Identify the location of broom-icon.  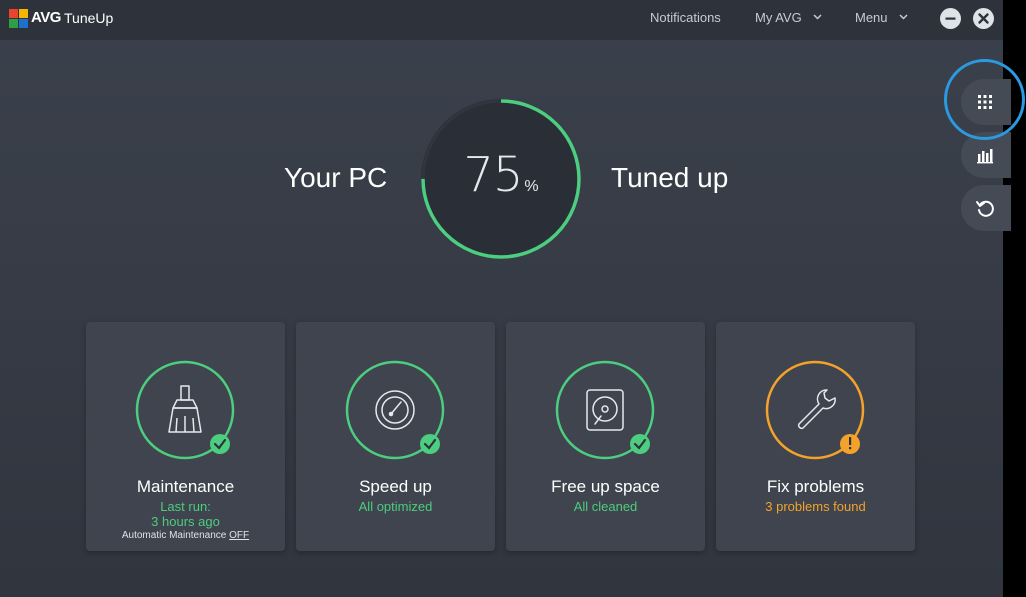
(185, 409).